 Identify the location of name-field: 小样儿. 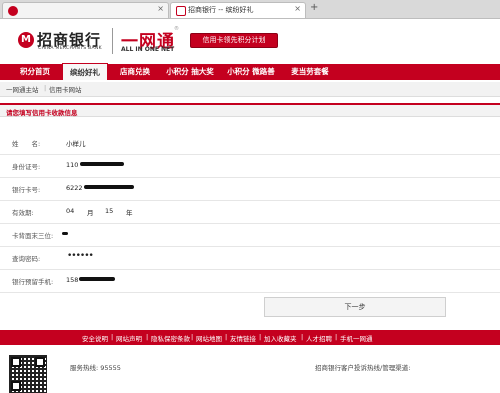
(76, 143).